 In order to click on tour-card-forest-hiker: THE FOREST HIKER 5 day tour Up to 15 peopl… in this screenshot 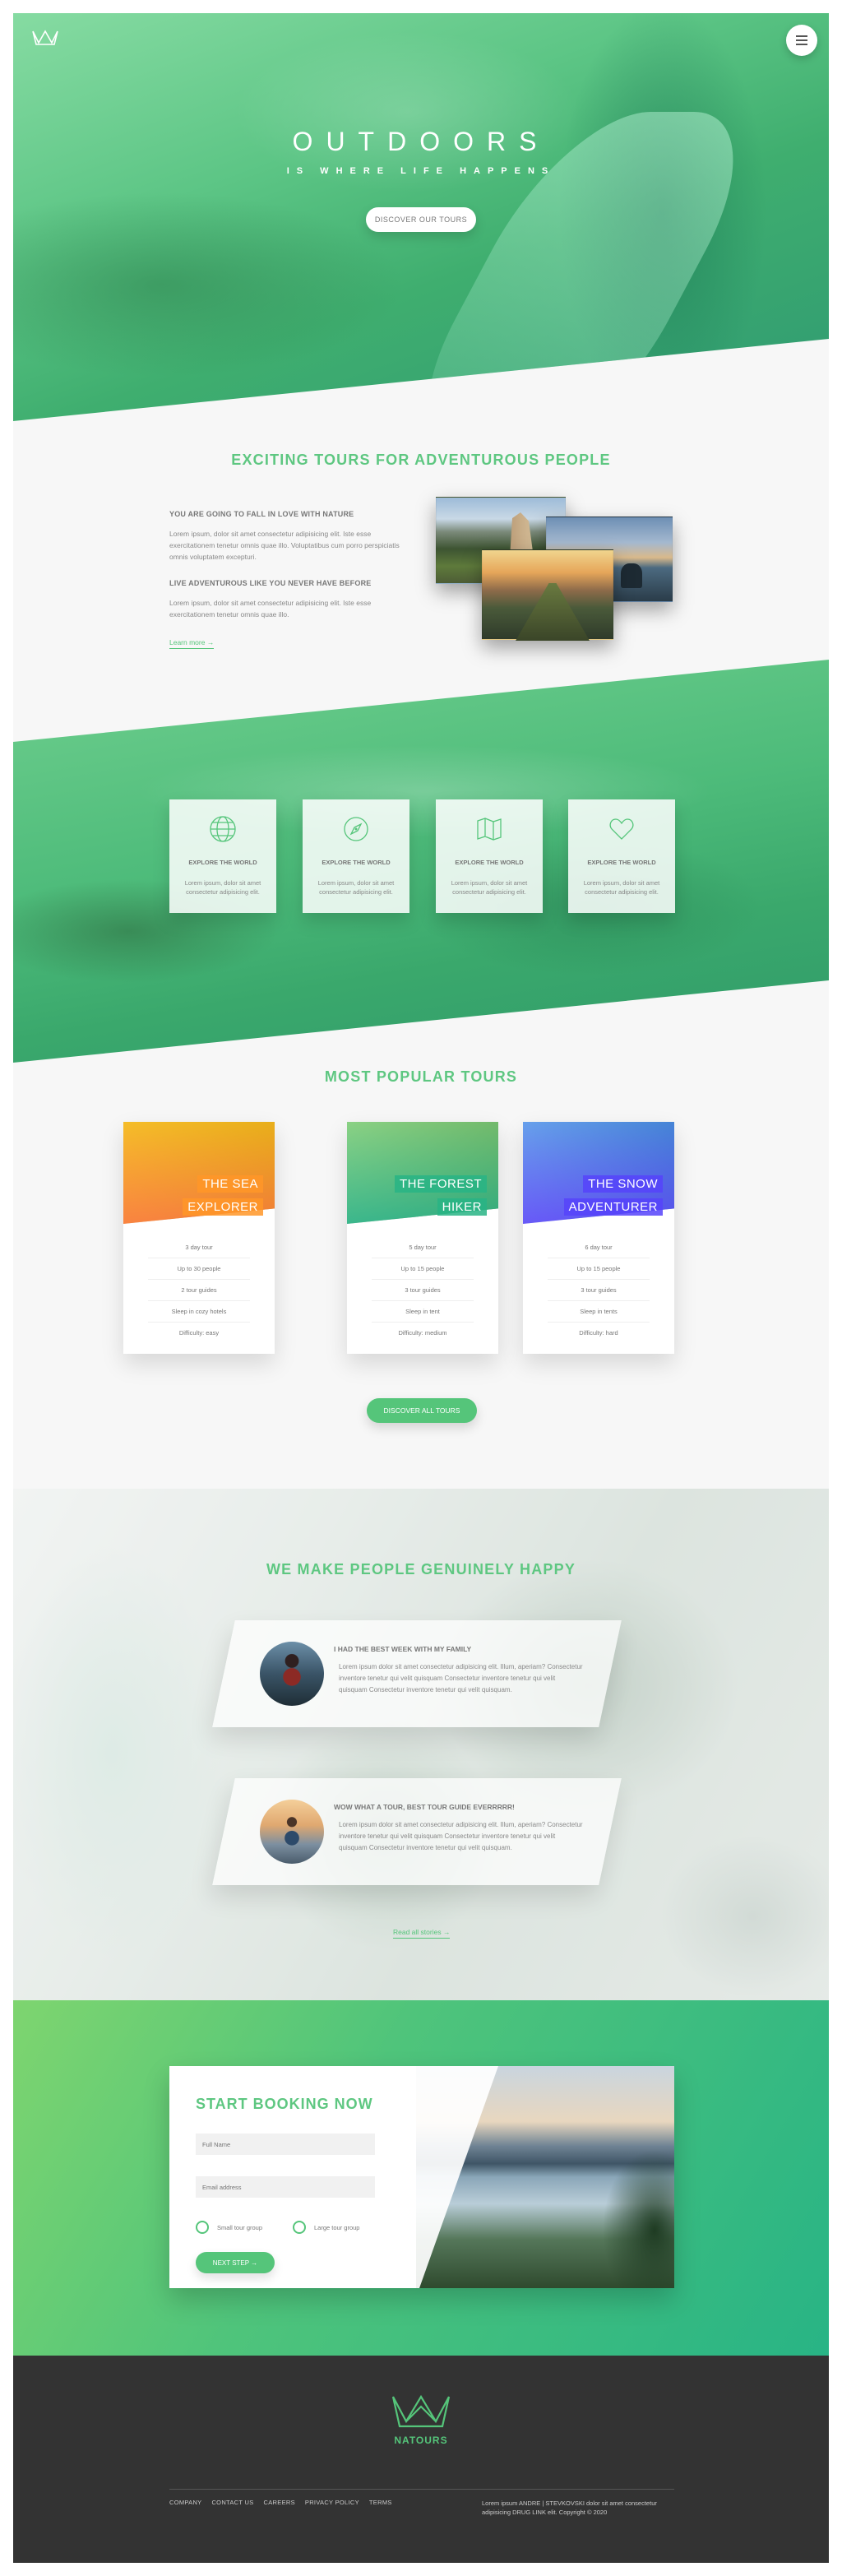, I will do `click(423, 1238)`.